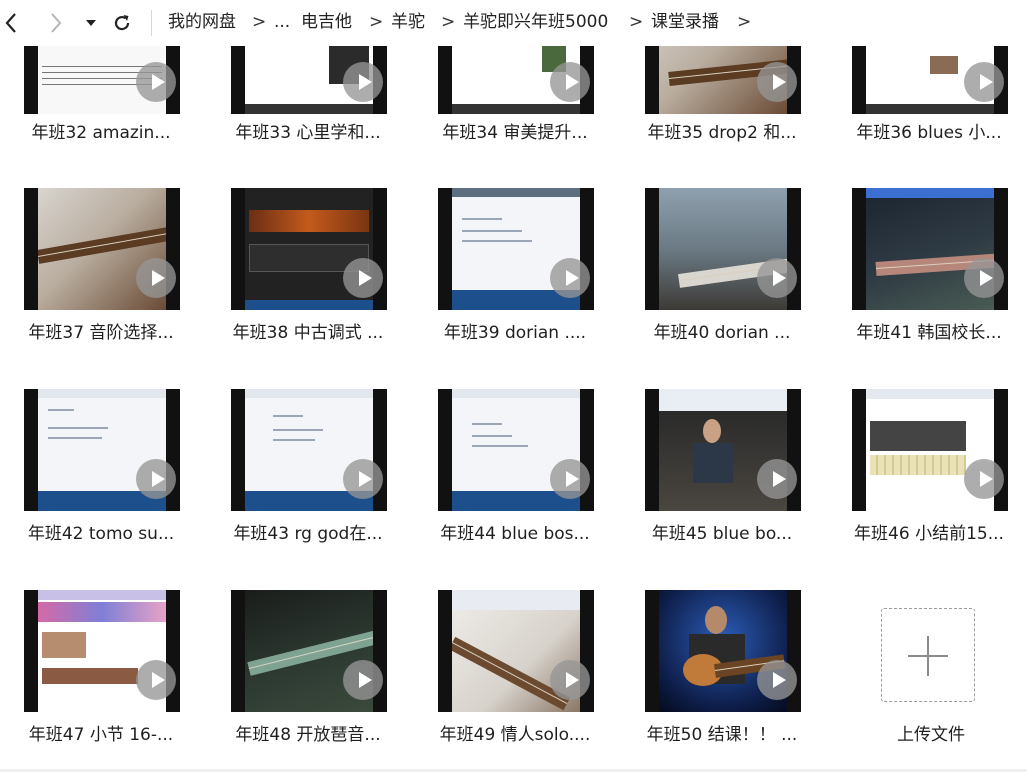 The image size is (1027, 772). I want to click on plus-icon, so click(928, 656).